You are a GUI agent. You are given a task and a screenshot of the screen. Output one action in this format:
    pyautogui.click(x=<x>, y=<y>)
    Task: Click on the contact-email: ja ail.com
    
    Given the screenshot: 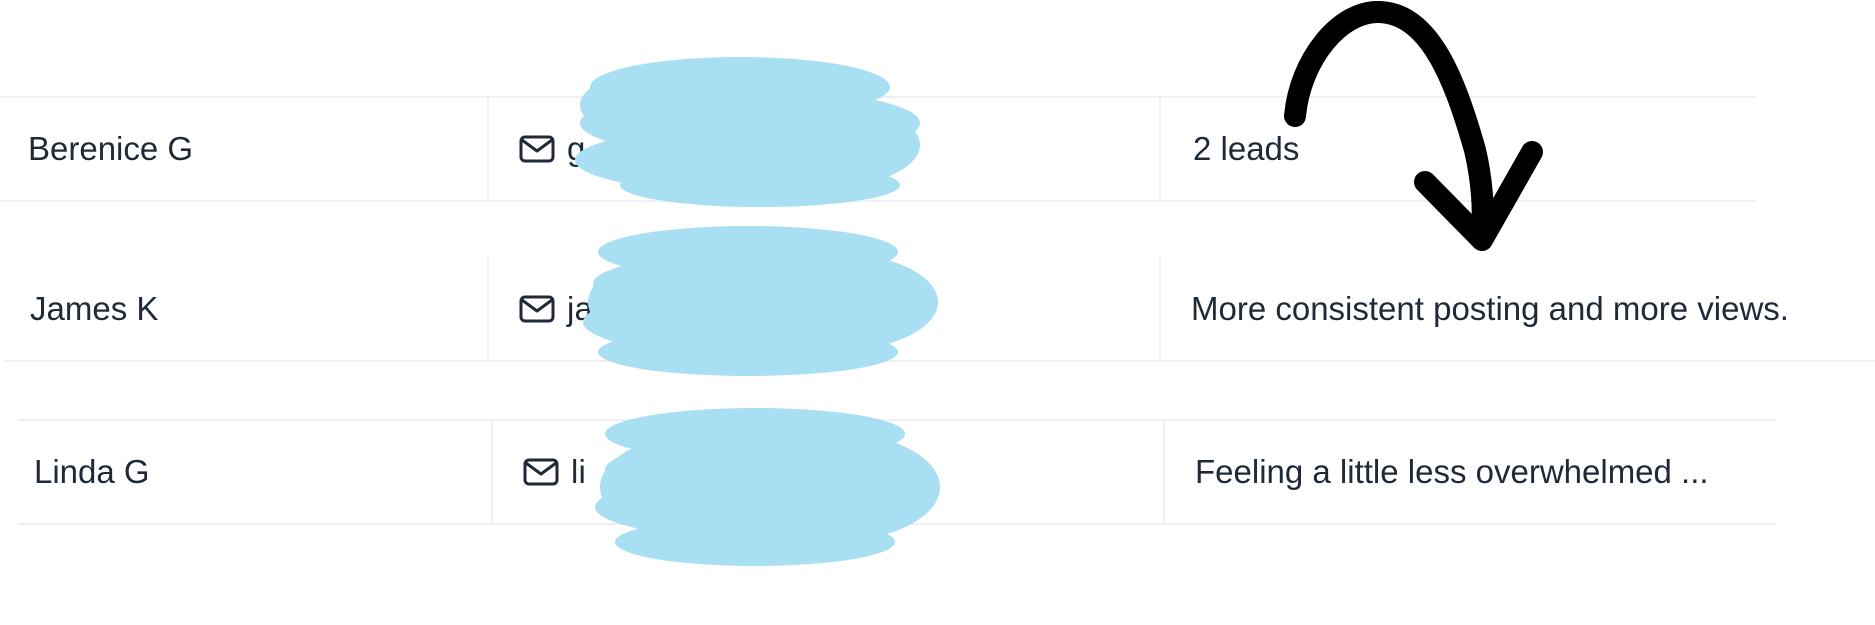 What is the action you would take?
    pyautogui.click(x=741, y=309)
    